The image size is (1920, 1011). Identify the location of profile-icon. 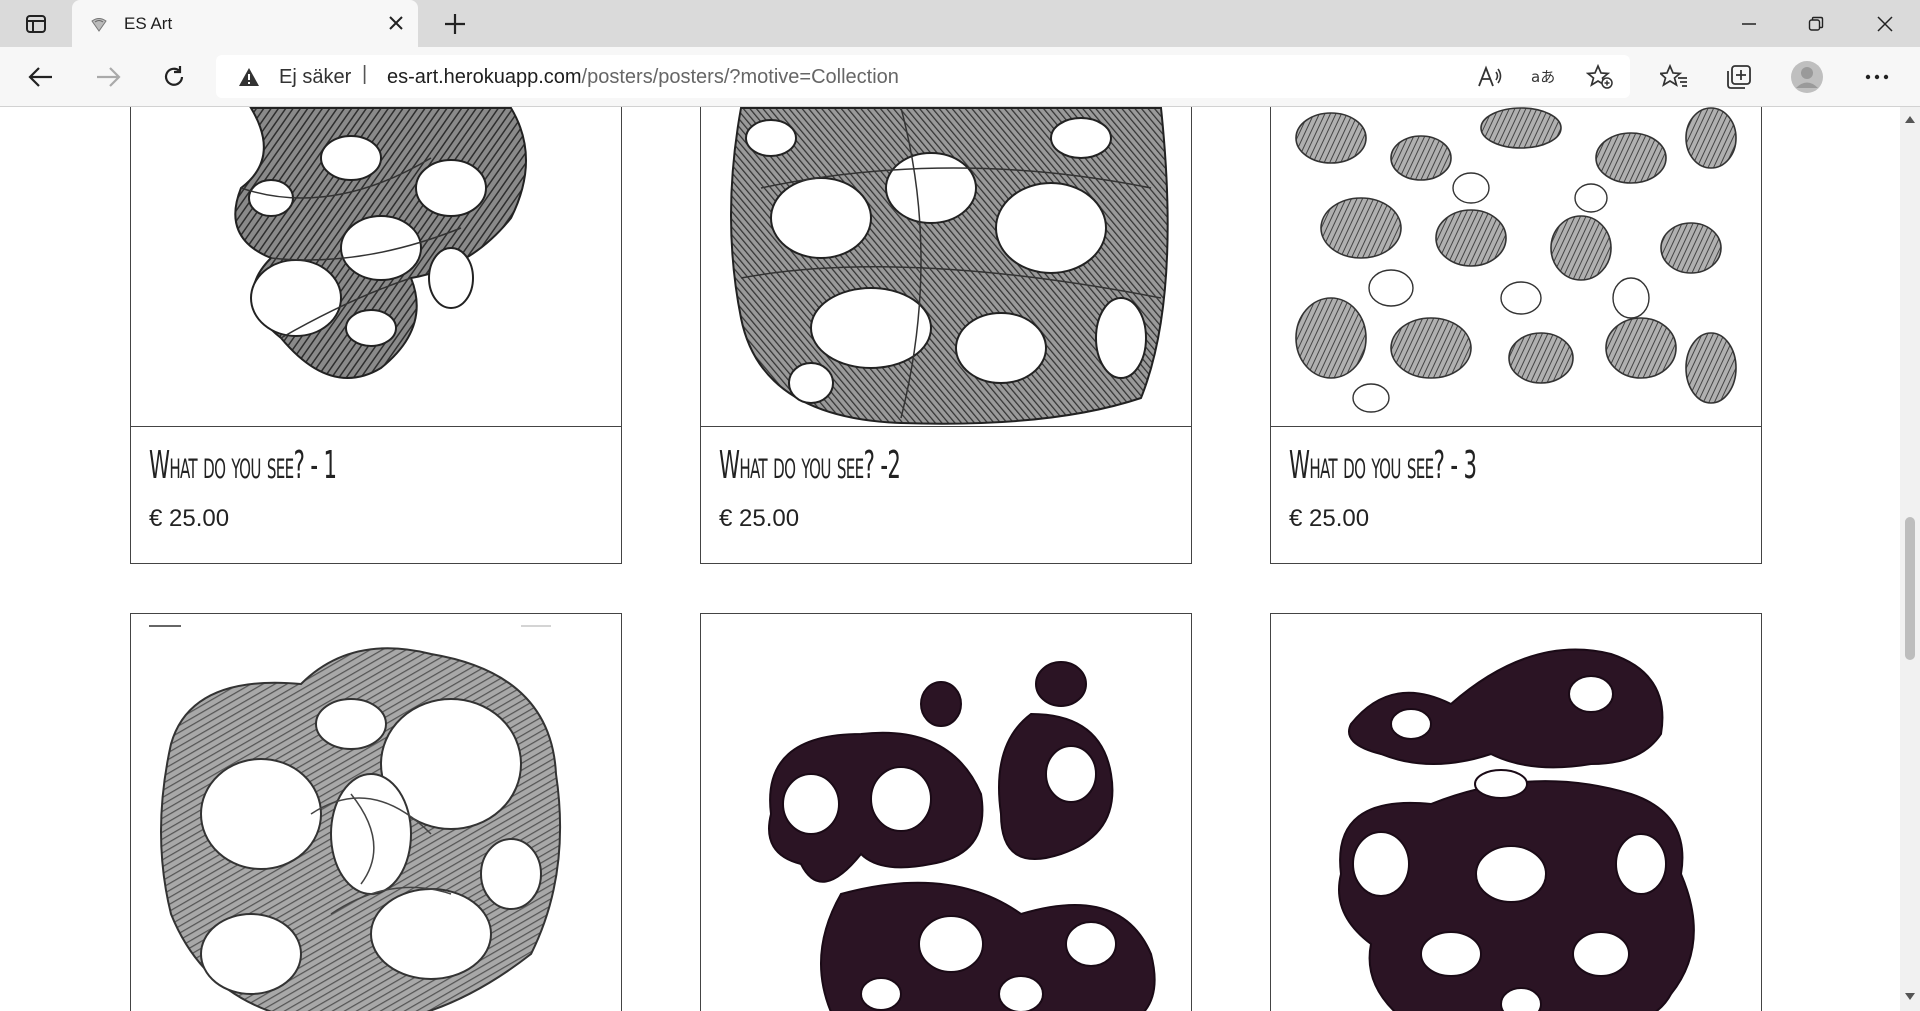
(1807, 77).